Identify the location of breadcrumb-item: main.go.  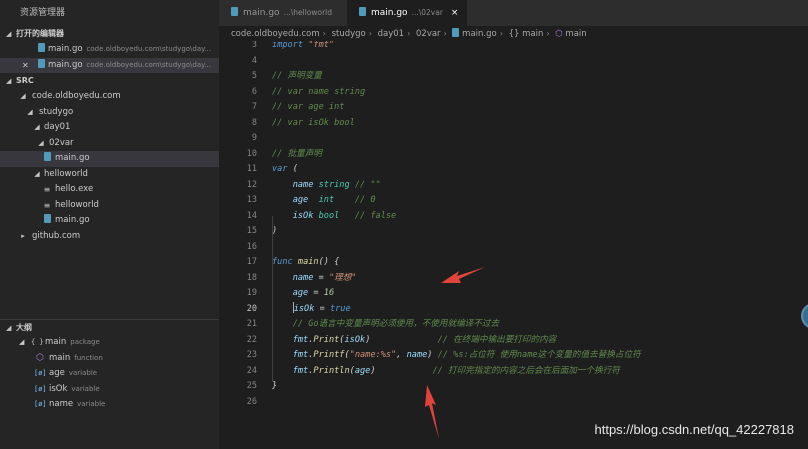
(479, 34).